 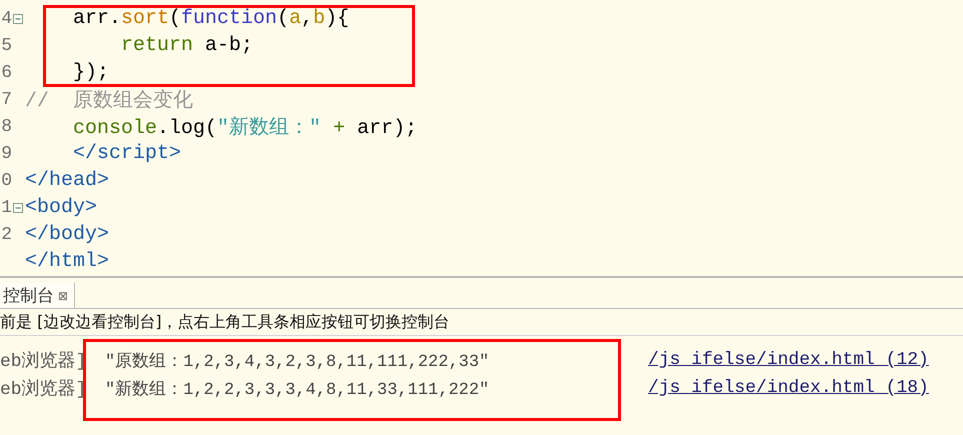 I want to click on source-link: /js_ifelse/index.html (18), so click(x=788, y=388).